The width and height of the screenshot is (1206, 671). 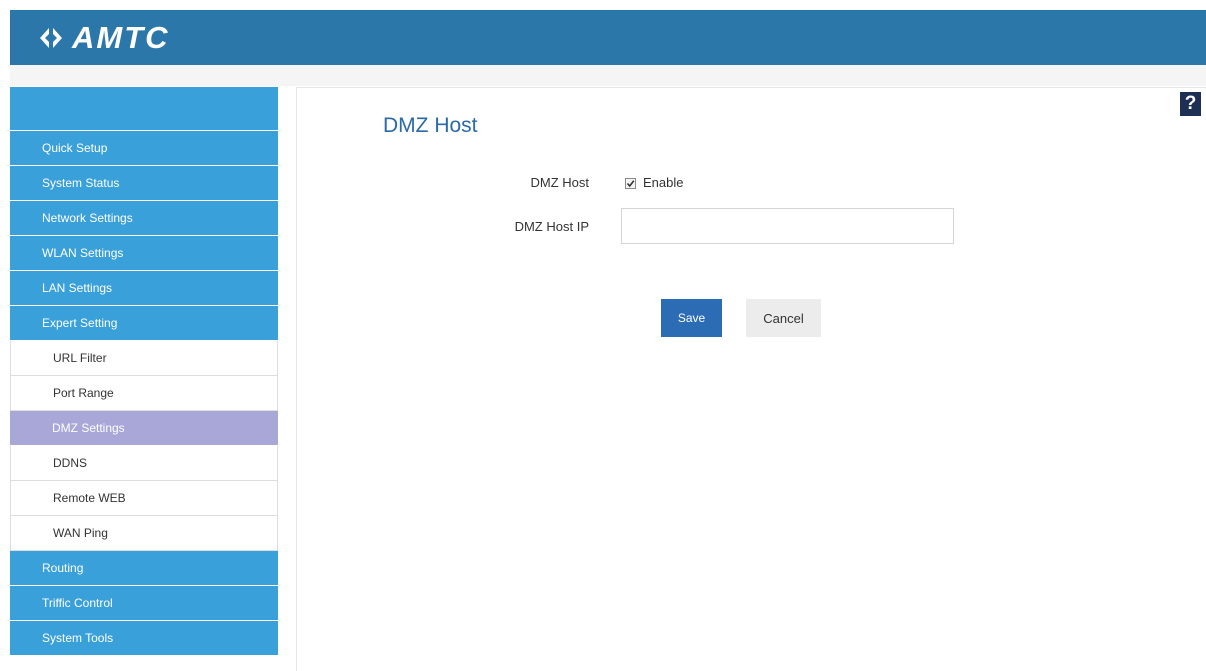 I want to click on sidebar-header, so click(x=144, y=109).